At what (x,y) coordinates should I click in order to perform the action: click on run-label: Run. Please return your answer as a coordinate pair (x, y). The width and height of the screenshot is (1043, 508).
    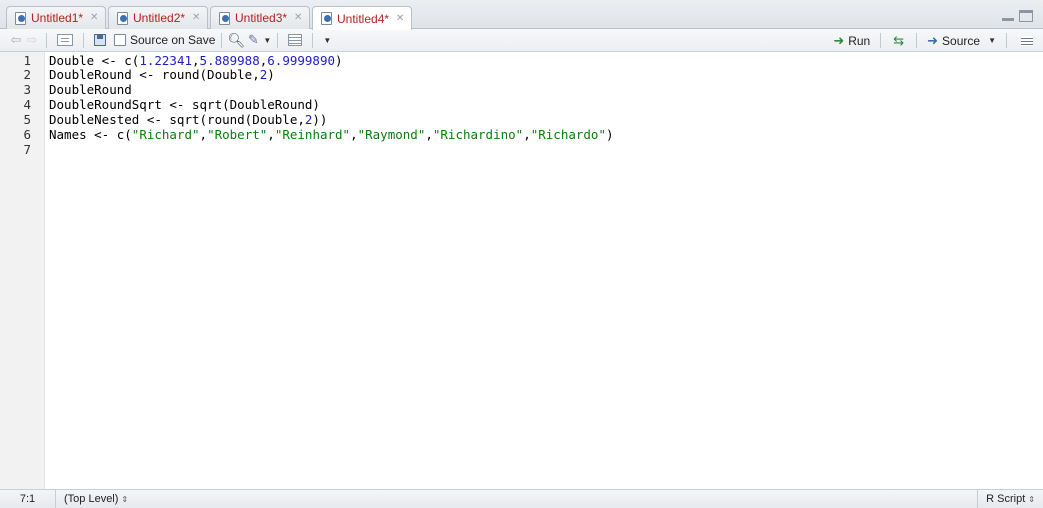
    Looking at the image, I should click on (859, 40).